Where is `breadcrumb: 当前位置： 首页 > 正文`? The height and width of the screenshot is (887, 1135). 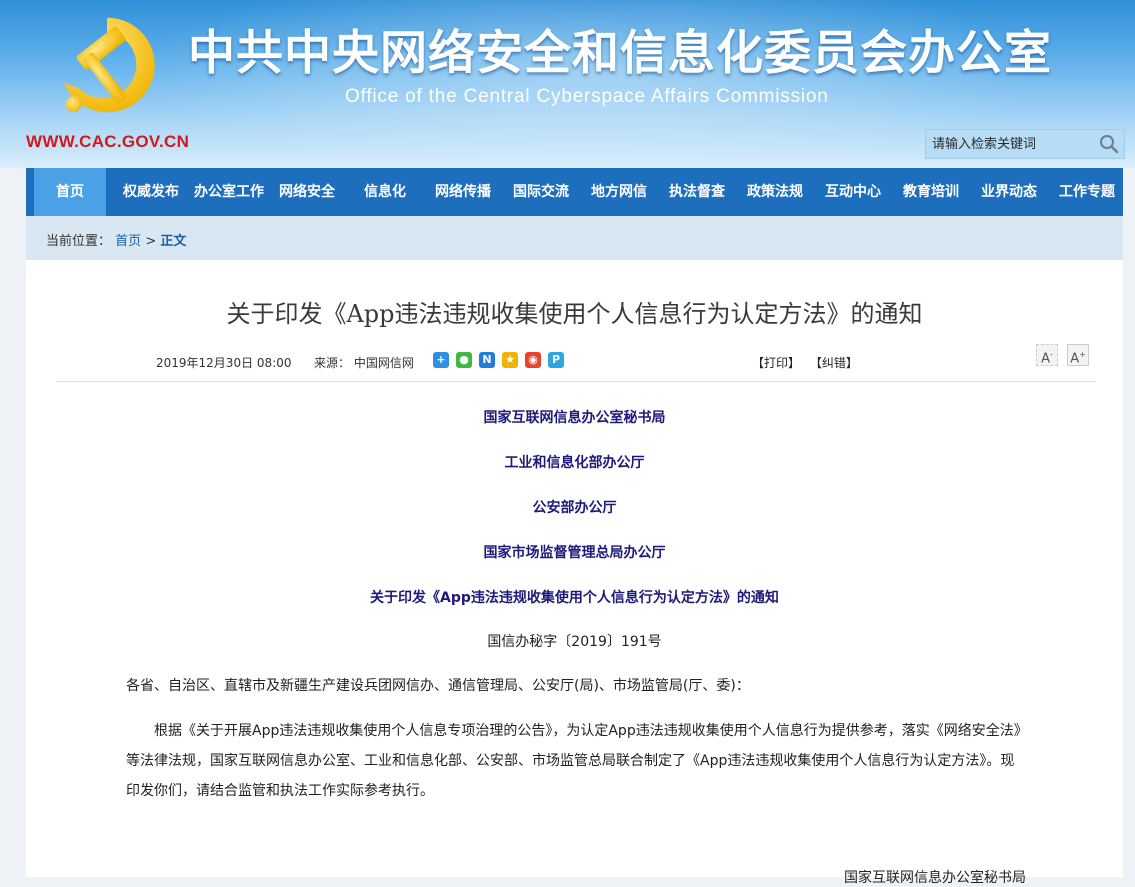
breadcrumb: 当前位置： 首页 > 正文 is located at coordinates (116, 239).